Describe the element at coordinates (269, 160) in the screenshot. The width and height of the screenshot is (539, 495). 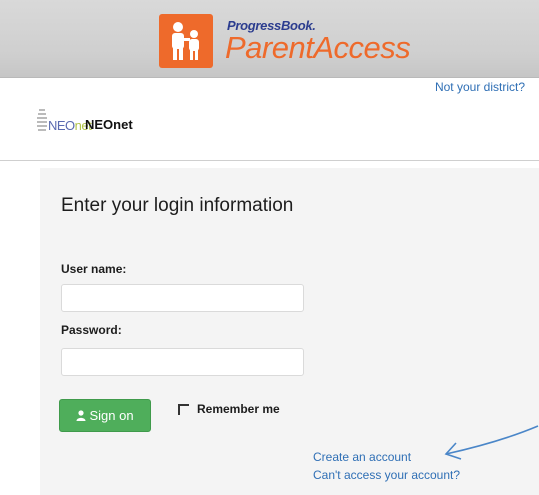
I see `header-divider` at that location.